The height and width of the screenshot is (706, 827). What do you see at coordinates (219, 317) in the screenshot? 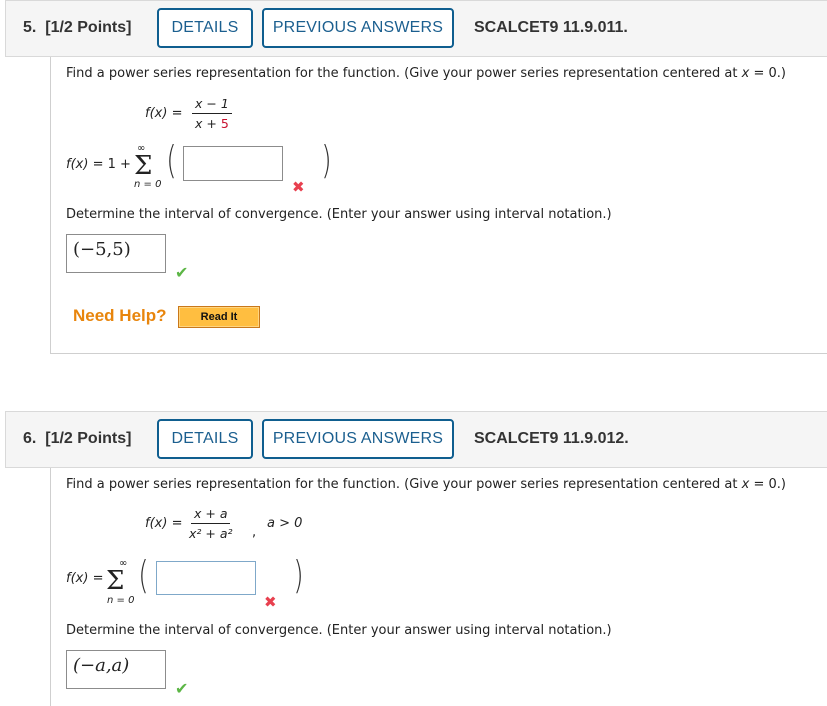
I see `read-it-button: Read It` at bounding box center [219, 317].